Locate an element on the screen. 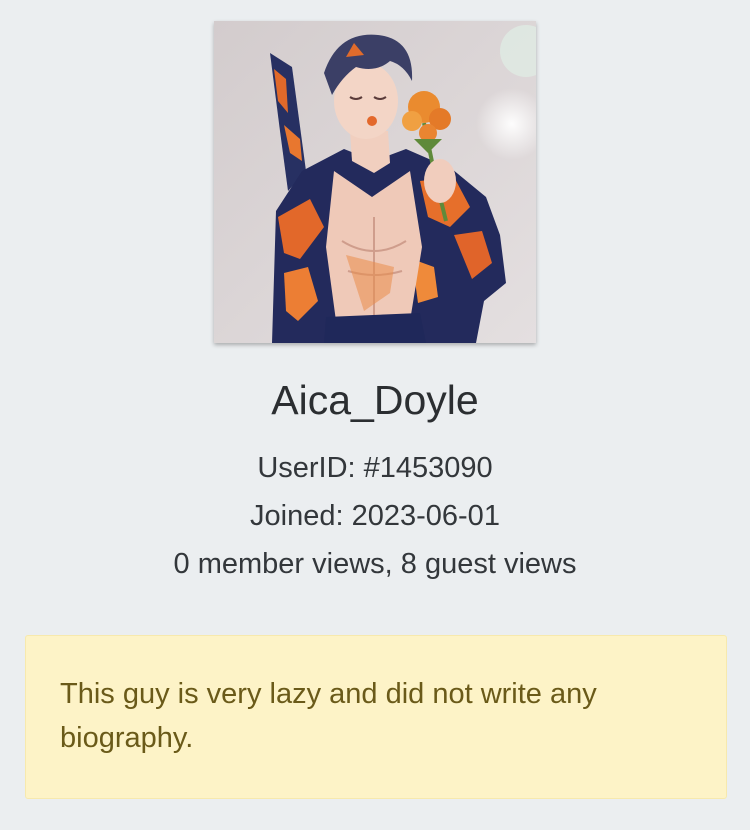 The image size is (750, 830). user-id-text: UserID: #1453090 is located at coordinates (375, 468).